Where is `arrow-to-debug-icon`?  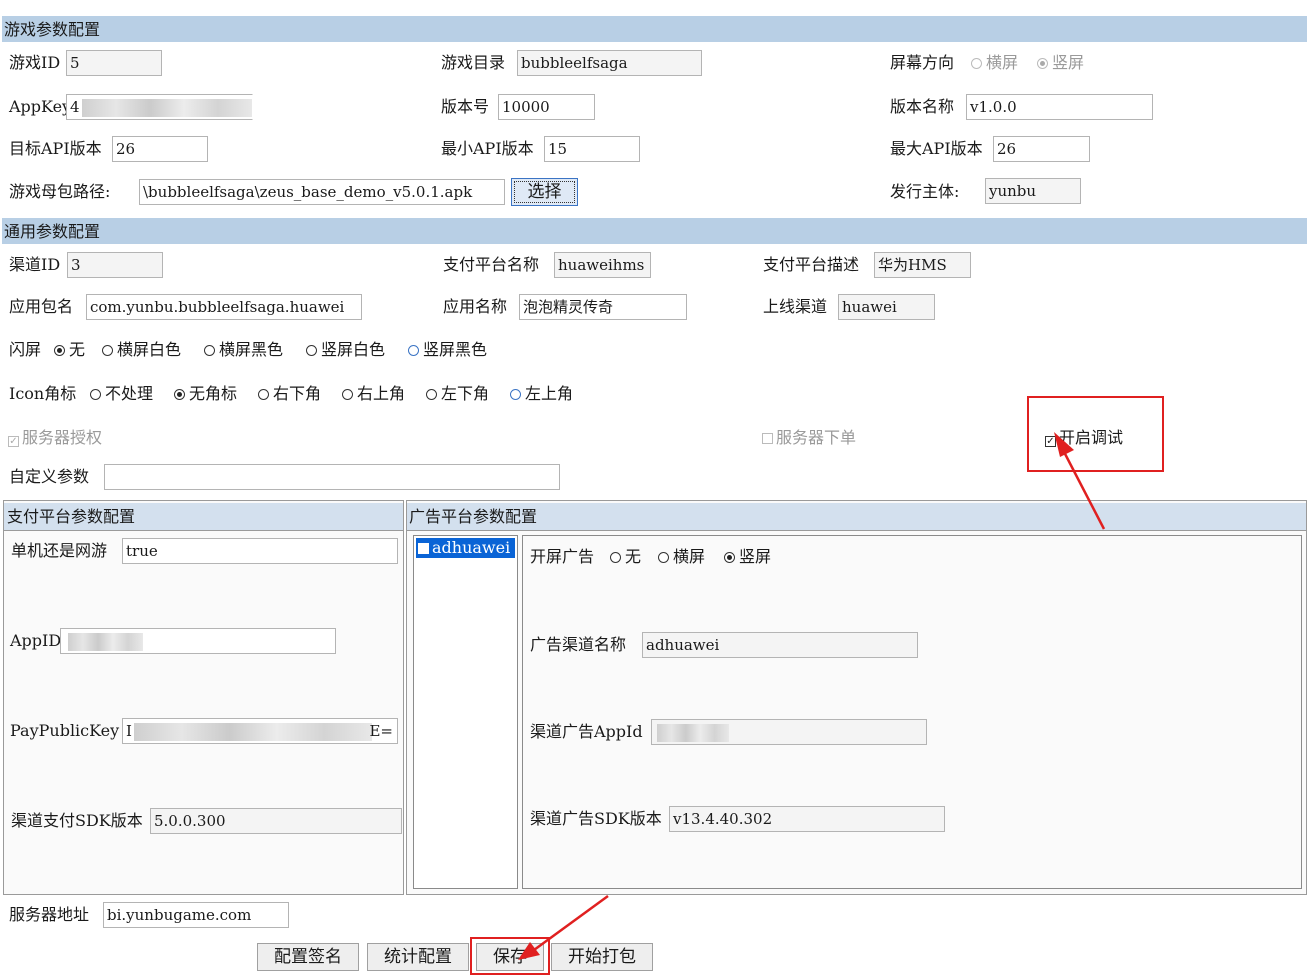
arrow-to-debug-icon is located at coordinates (1083, 488).